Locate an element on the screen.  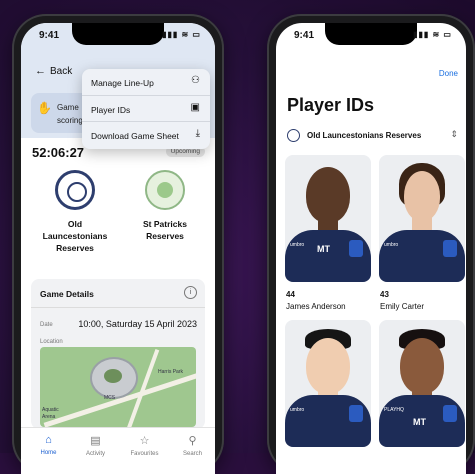
chevron-updown-icon: ⇕ is located at coordinates (454, 134).